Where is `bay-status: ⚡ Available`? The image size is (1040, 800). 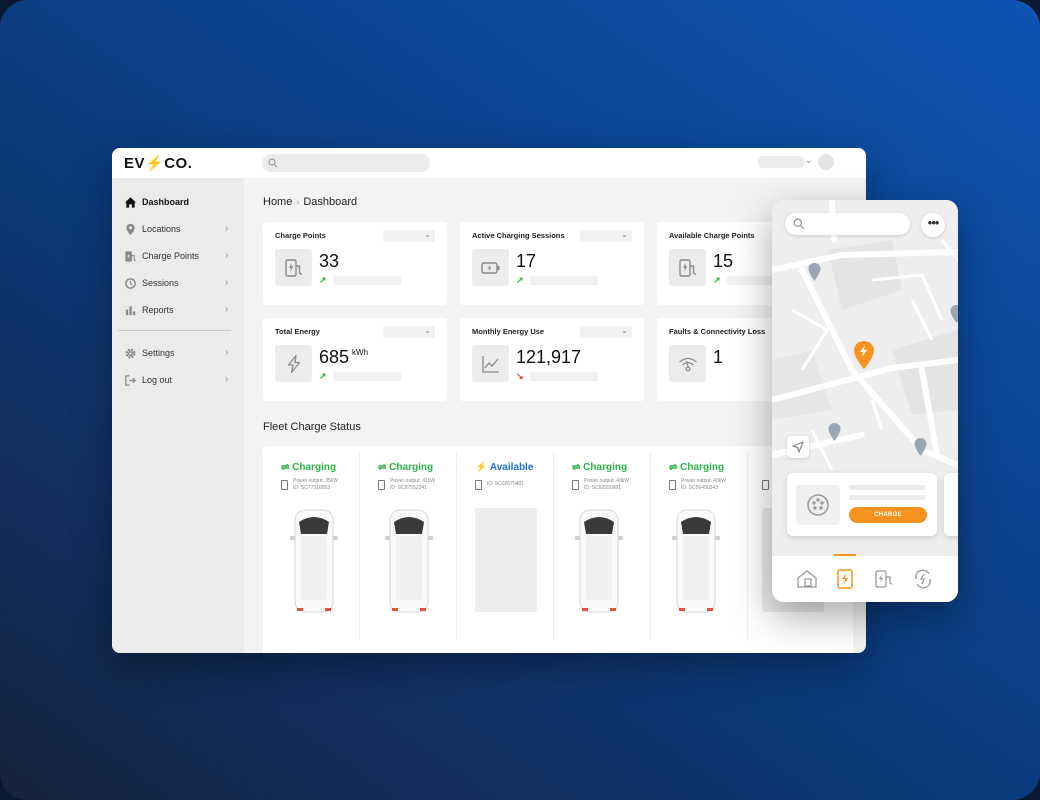
bay-status: ⚡ Available is located at coordinates (504, 467).